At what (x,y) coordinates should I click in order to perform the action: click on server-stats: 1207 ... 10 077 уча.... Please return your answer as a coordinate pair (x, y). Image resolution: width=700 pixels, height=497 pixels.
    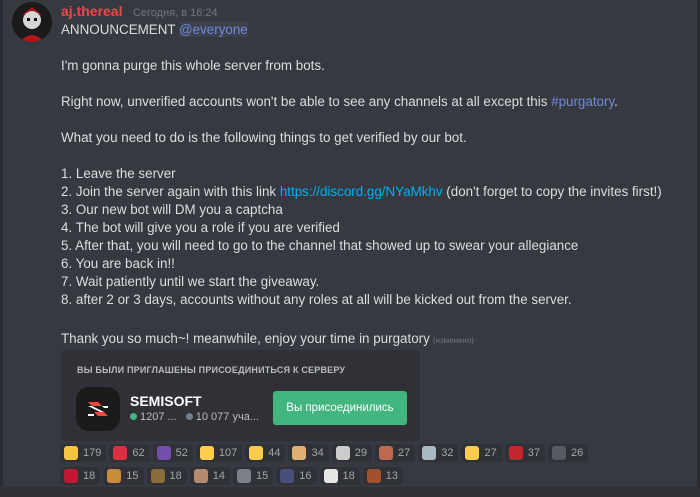
    Looking at the image, I should click on (194, 417).